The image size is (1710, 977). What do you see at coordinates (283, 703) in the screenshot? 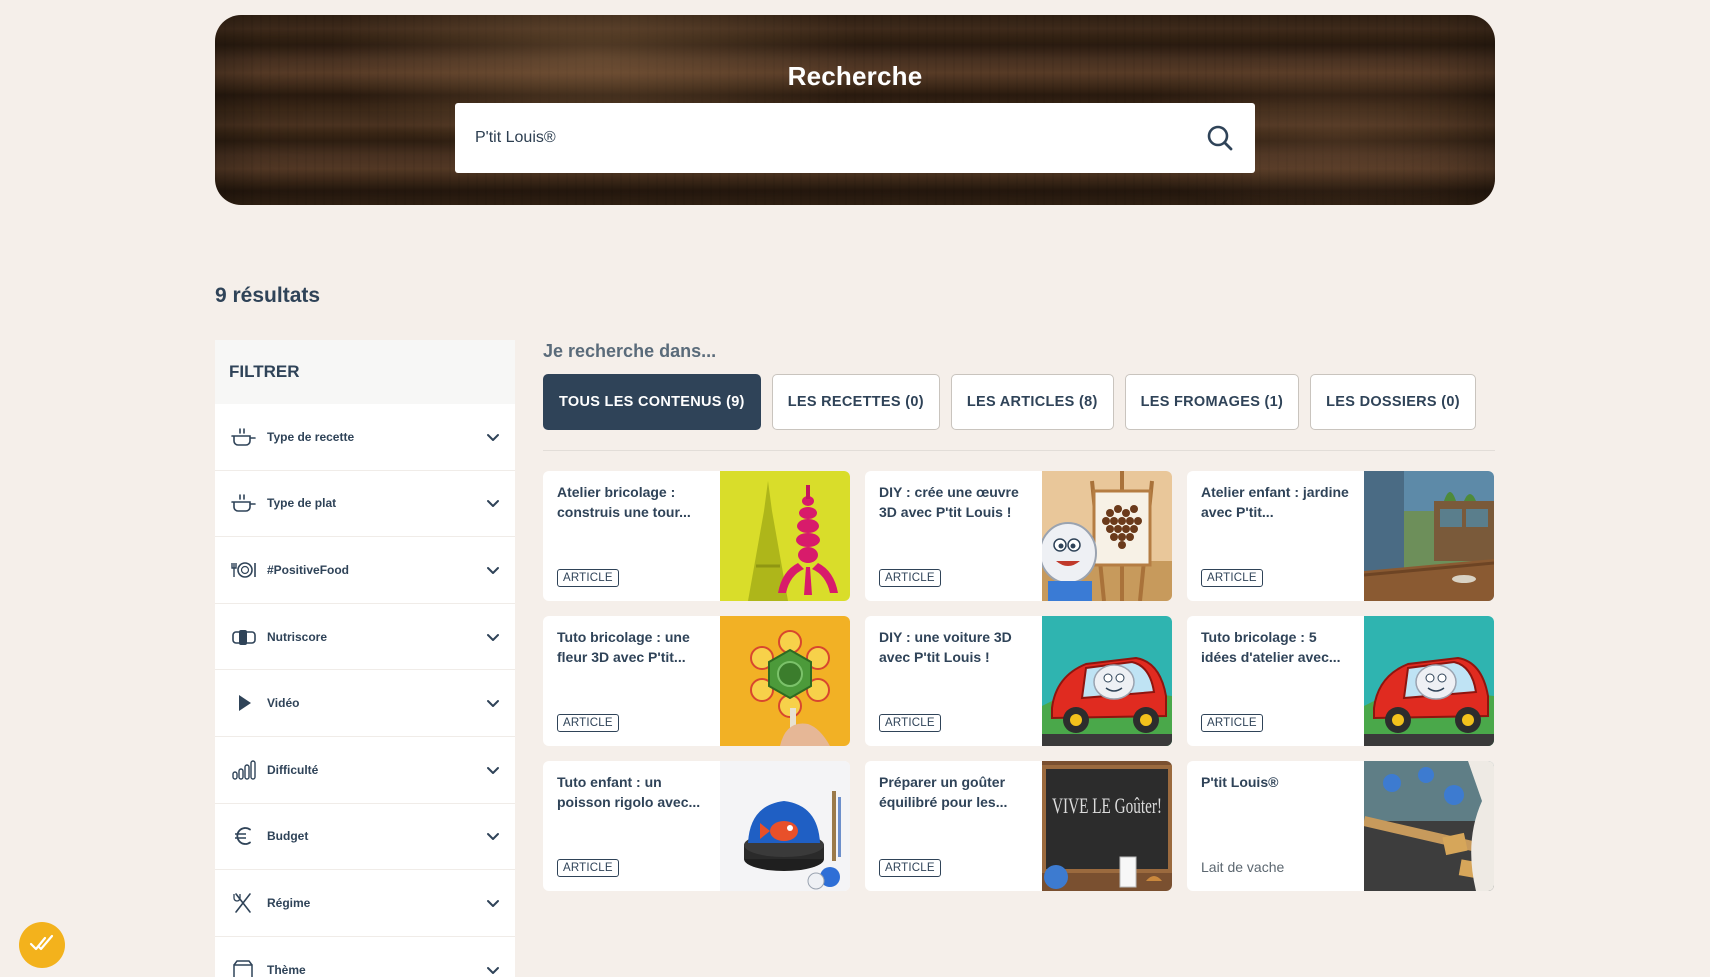
I see `filter-label: Vidéo` at bounding box center [283, 703].